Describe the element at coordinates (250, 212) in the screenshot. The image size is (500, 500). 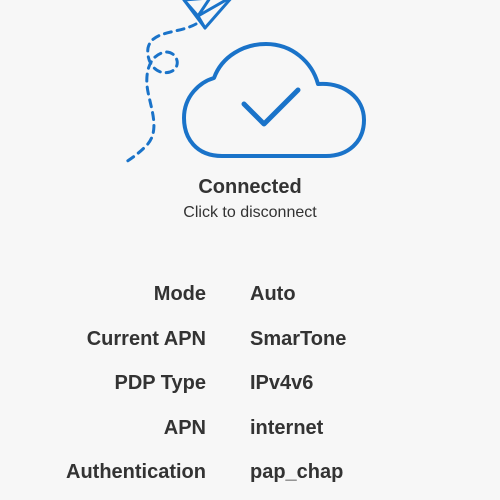
I see `disconnect-hint: Click to disconnect` at that location.